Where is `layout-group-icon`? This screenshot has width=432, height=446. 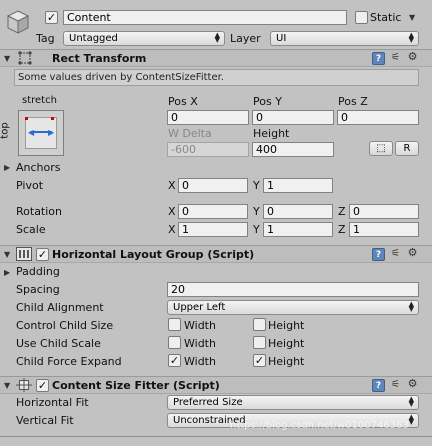 layout-group-icon is located at coordinates (24, 254).